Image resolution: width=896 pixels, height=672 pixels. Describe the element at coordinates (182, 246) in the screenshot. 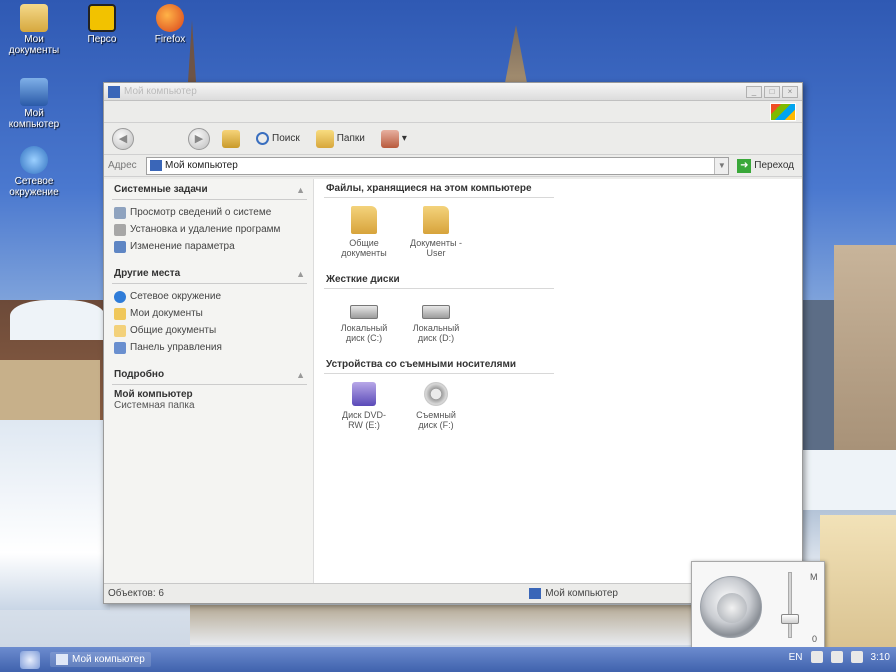

I see `task-label: Изменение параметра` at that location.